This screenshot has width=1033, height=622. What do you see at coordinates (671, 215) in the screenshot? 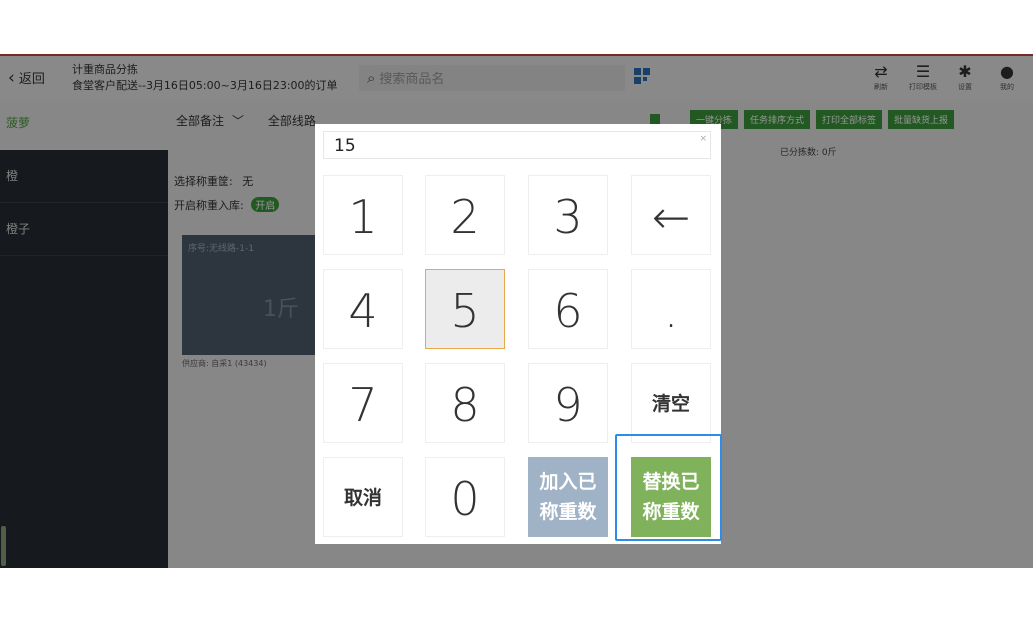
I see `backspace-key: ←` at bounding box center [671, 215].